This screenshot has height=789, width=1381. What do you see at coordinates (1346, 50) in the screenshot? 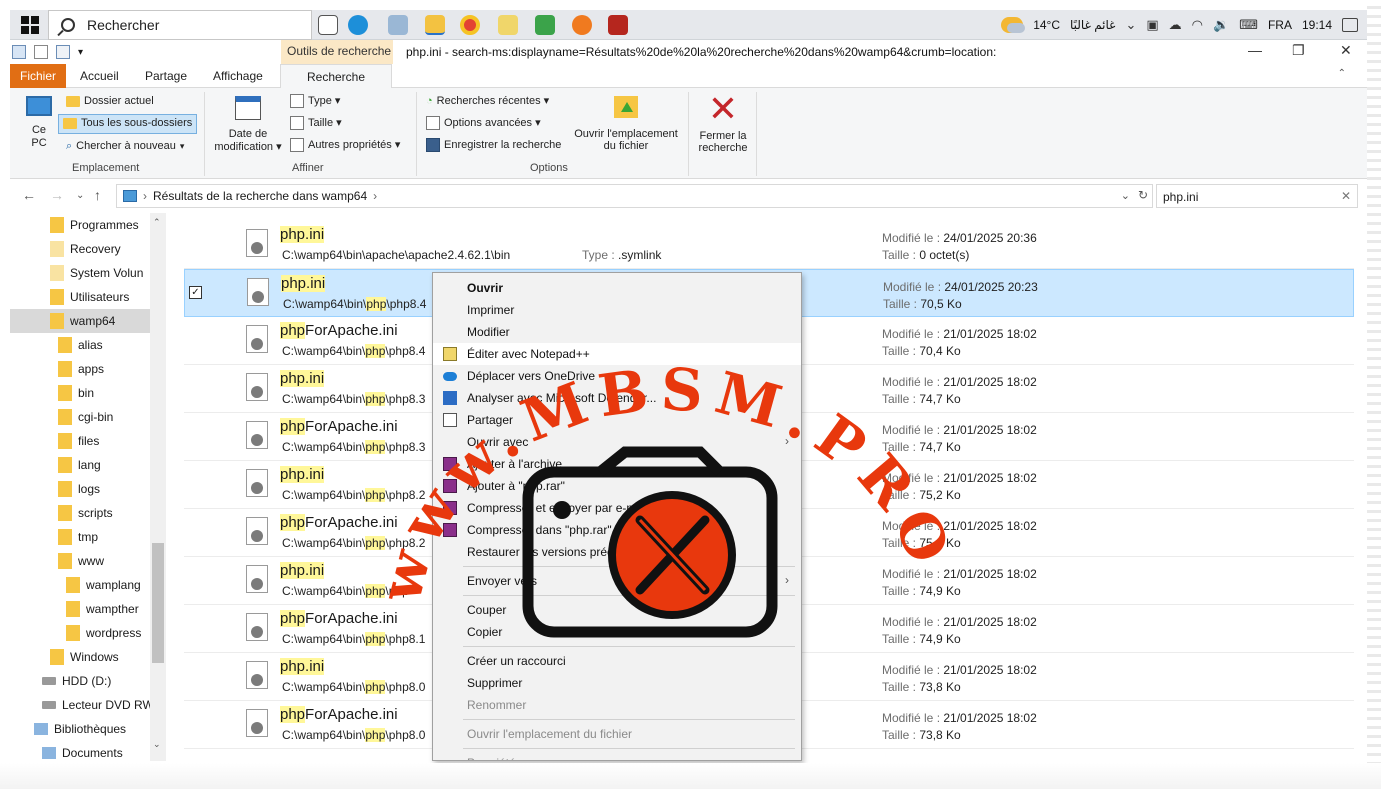
I see `close-window-icon: ✕` at bounding box center [1346, 50].